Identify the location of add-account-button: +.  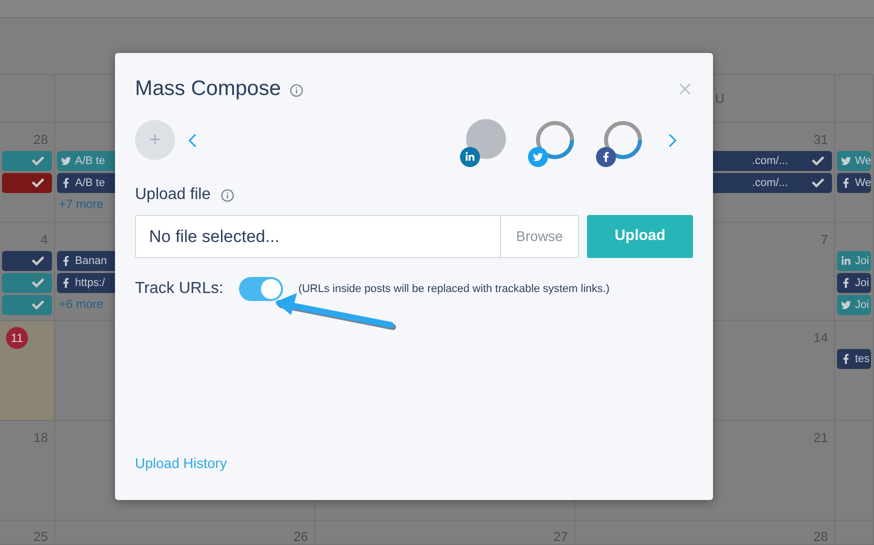
(155, 140).